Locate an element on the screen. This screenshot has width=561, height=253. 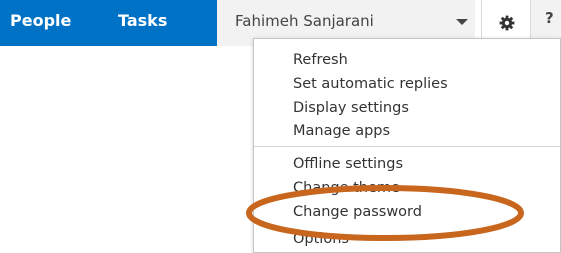
suite-nav: People Tasks is located at coordinates (108, 23).